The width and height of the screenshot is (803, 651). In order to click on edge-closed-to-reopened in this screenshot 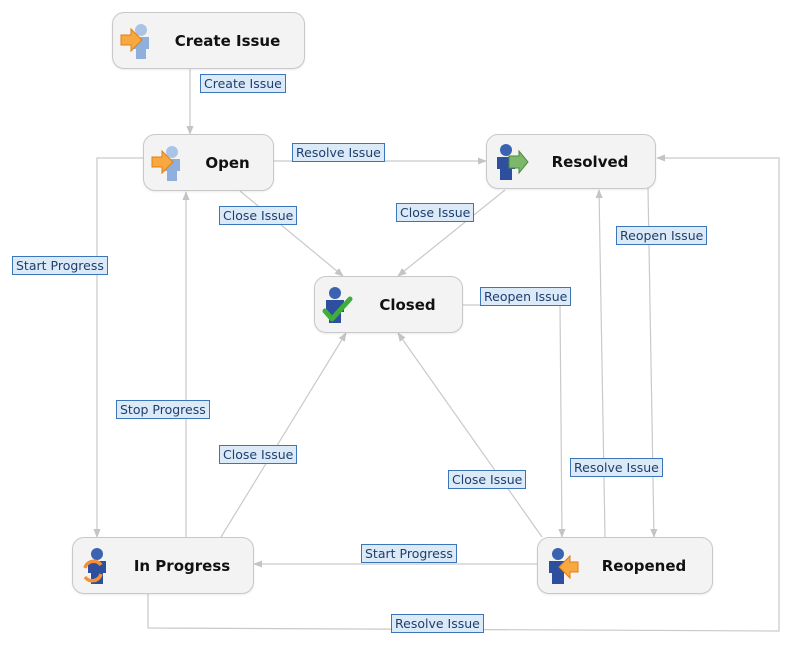, I will do `click(514, 421)`.